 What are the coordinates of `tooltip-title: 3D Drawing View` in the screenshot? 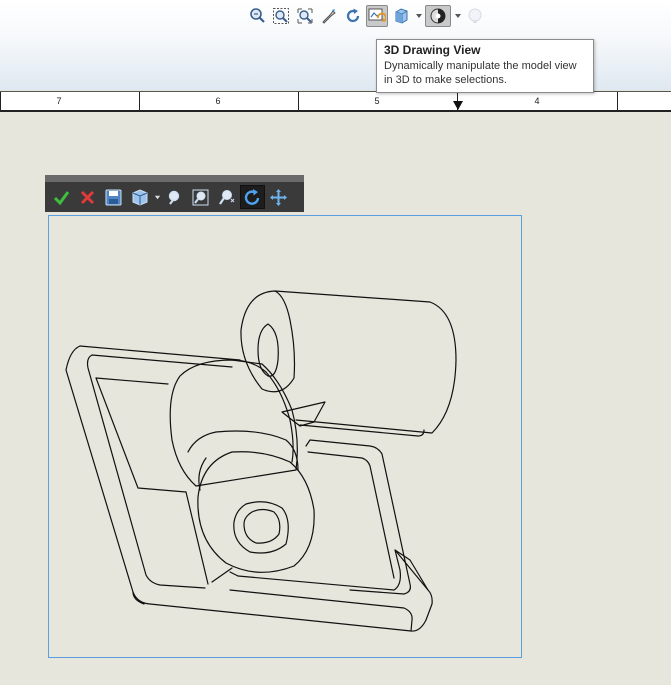 It's located at (432, 50).